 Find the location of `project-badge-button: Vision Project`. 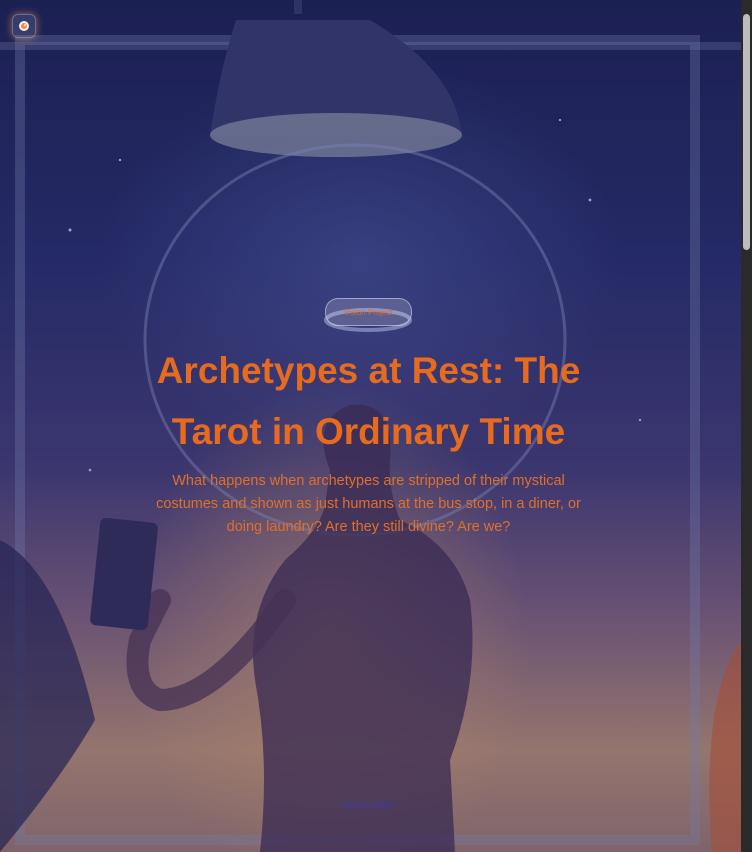

project-badge-button: Vision Project is located at coordinates (368, 312).